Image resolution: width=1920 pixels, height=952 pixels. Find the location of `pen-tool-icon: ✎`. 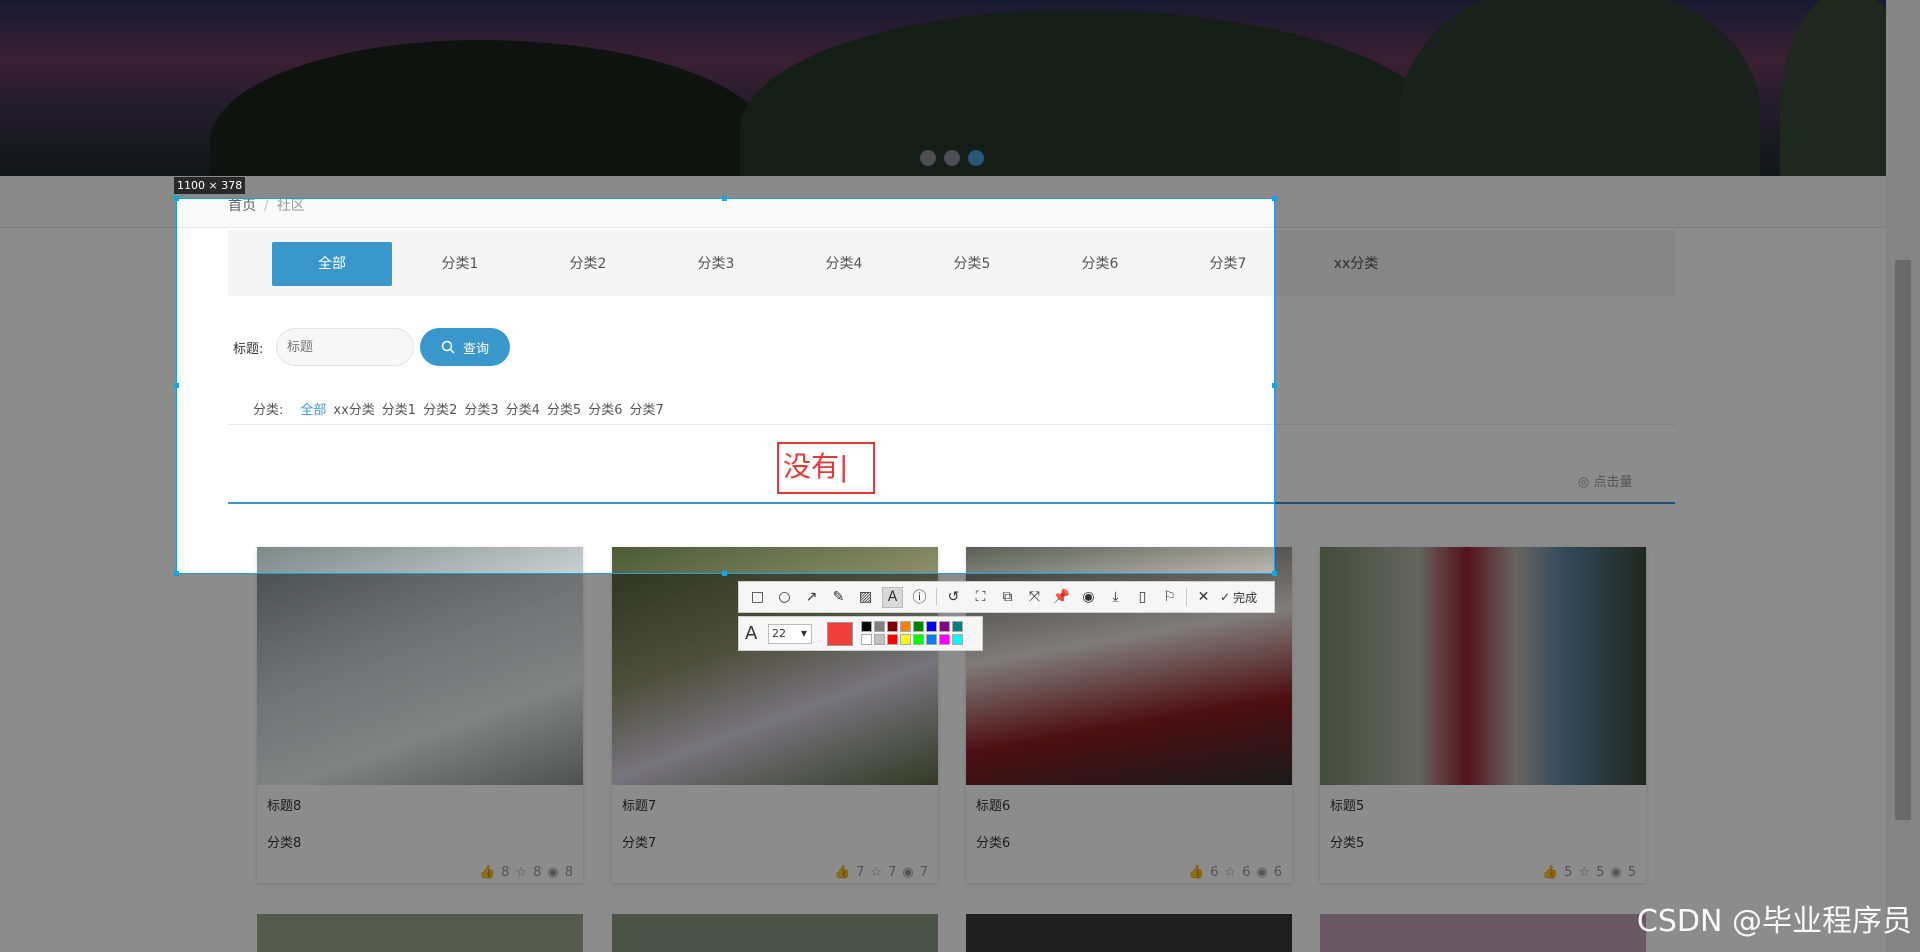

pen-tool-icon: ✎ is located at coordinates (838, 597).